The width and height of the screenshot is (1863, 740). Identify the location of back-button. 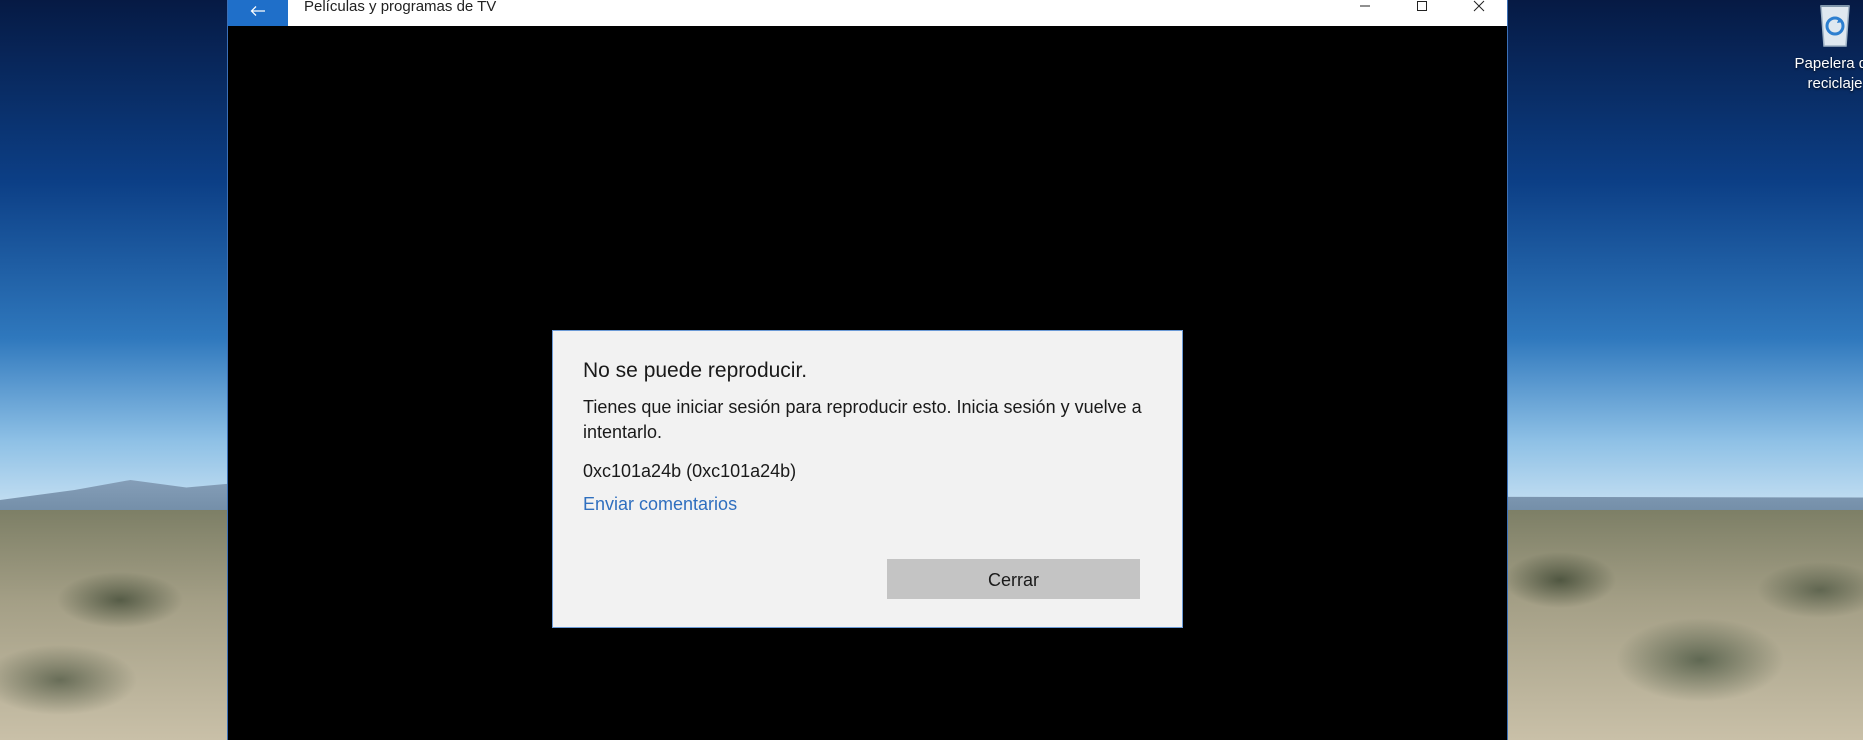
(258, 13).